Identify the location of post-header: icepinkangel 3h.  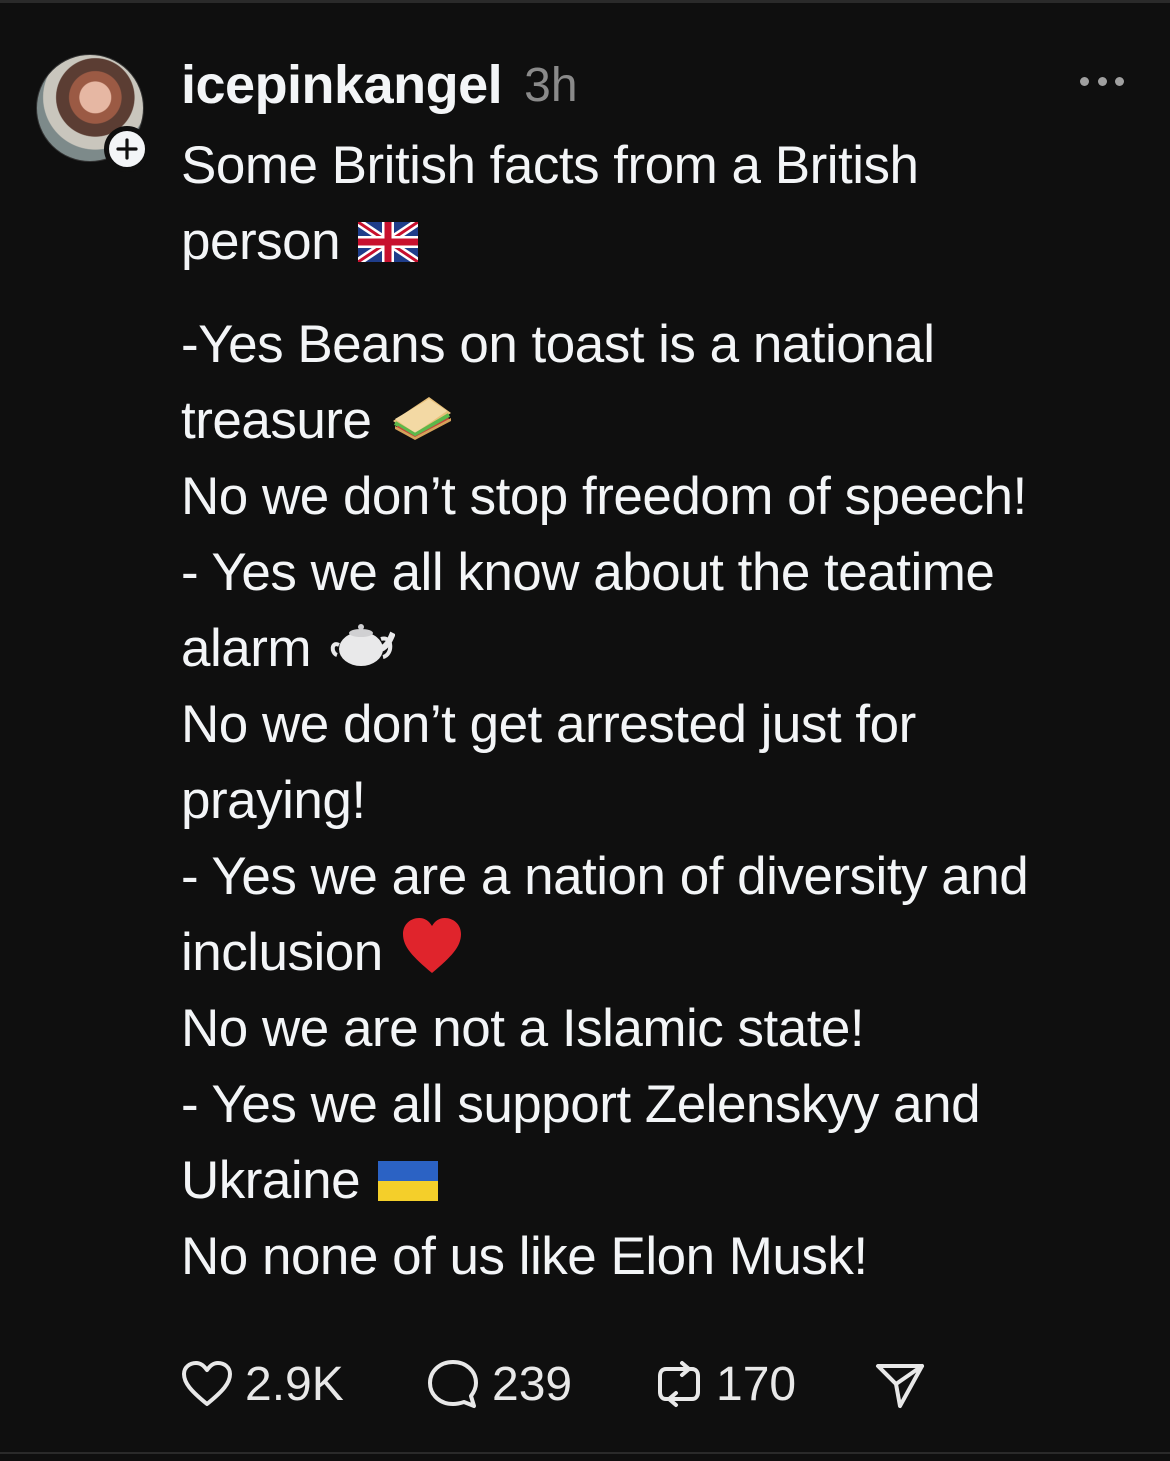
(379, 85).